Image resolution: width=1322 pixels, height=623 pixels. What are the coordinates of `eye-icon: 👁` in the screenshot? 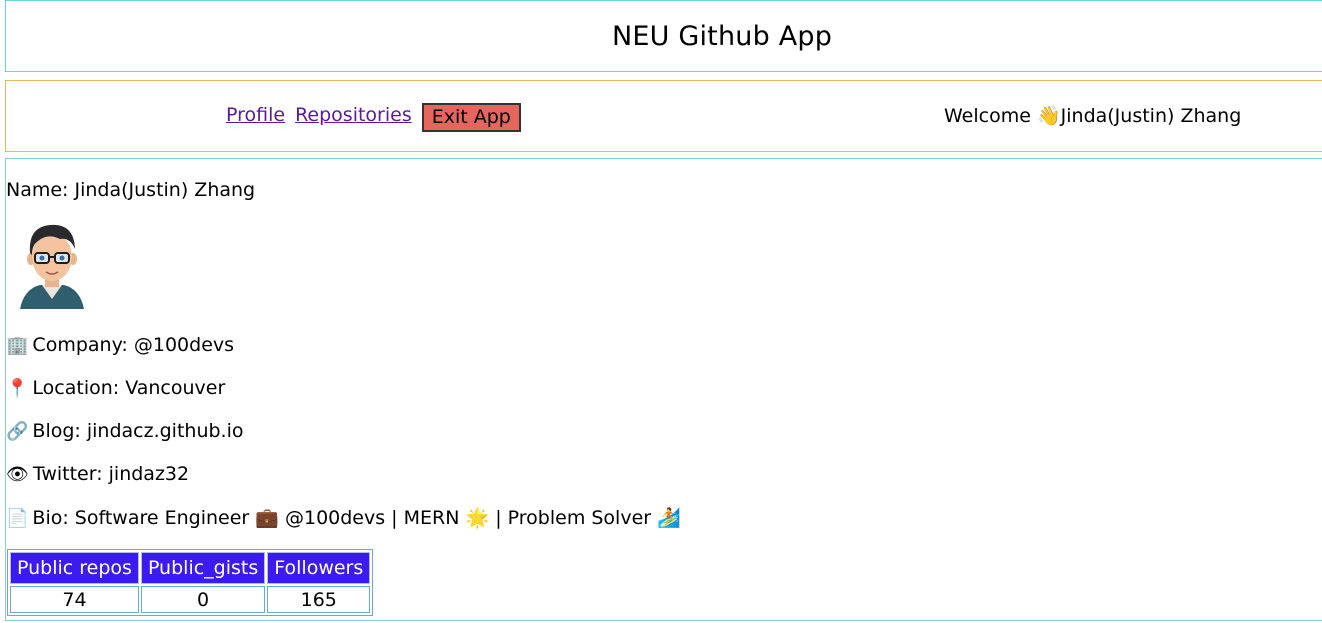 It's located at (17, 474).